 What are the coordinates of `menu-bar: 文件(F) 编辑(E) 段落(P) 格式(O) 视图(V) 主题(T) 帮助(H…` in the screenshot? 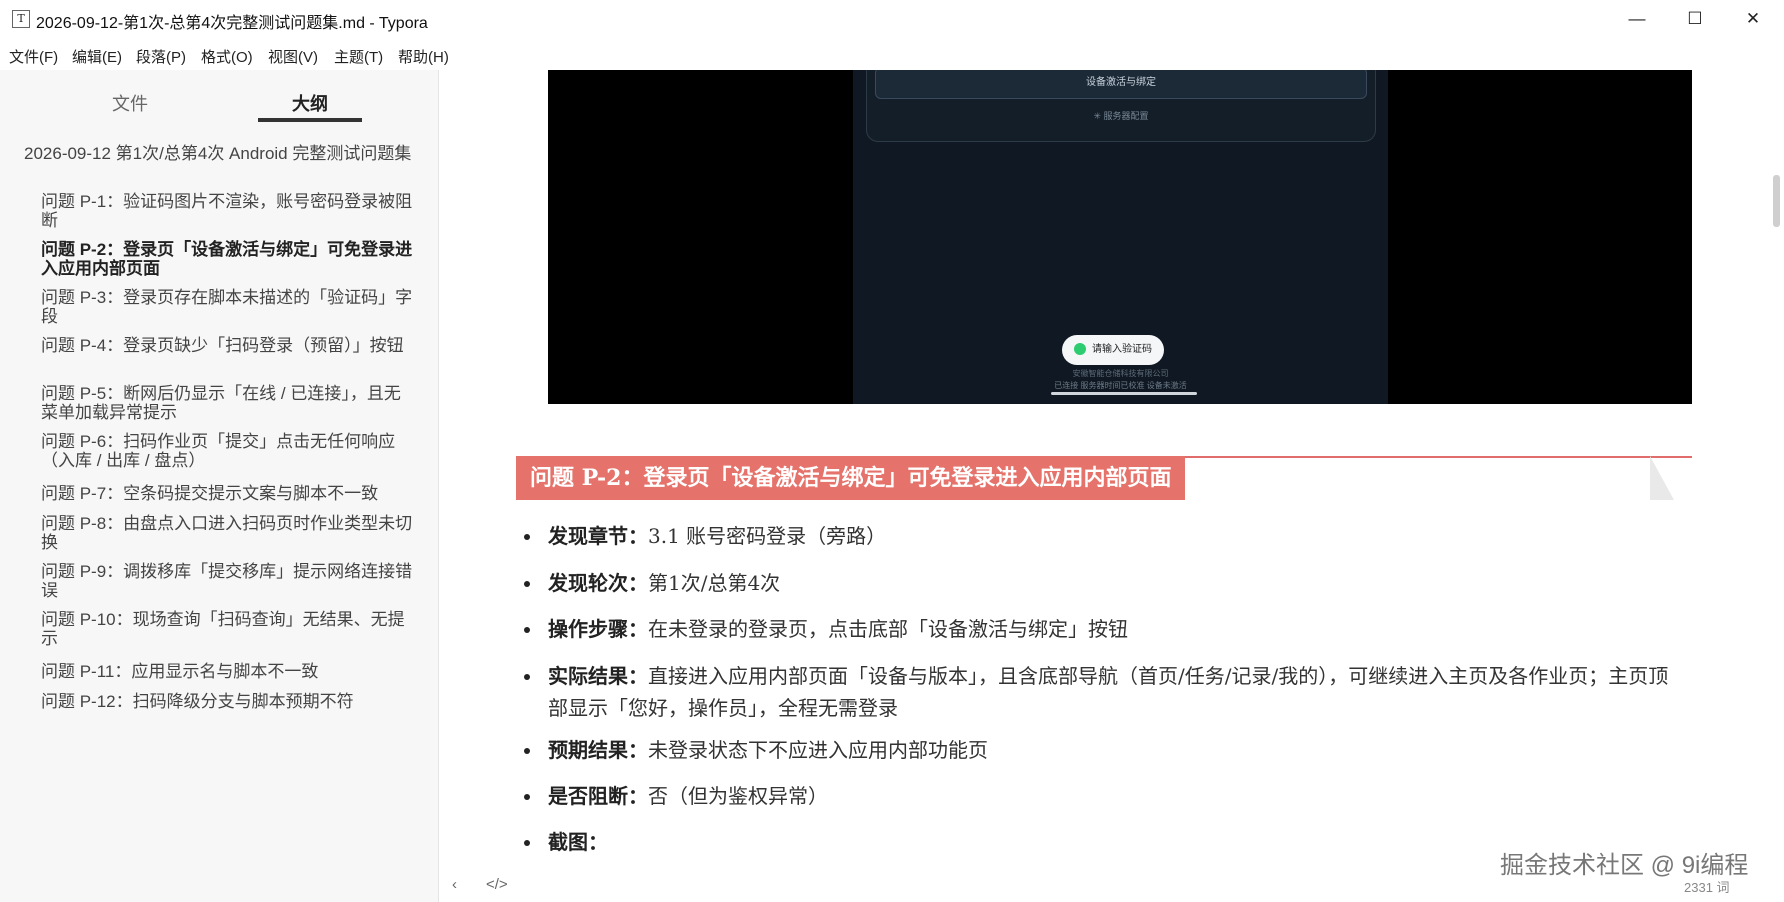 It's located at (892, 54).